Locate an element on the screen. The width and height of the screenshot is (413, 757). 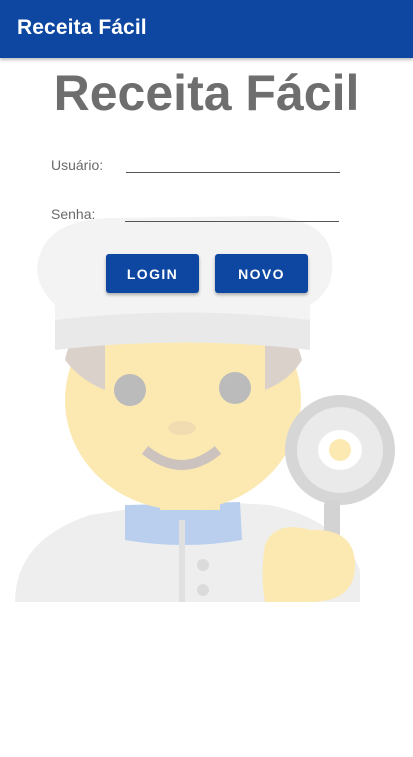
password-input is located at coordinates (232, 210).